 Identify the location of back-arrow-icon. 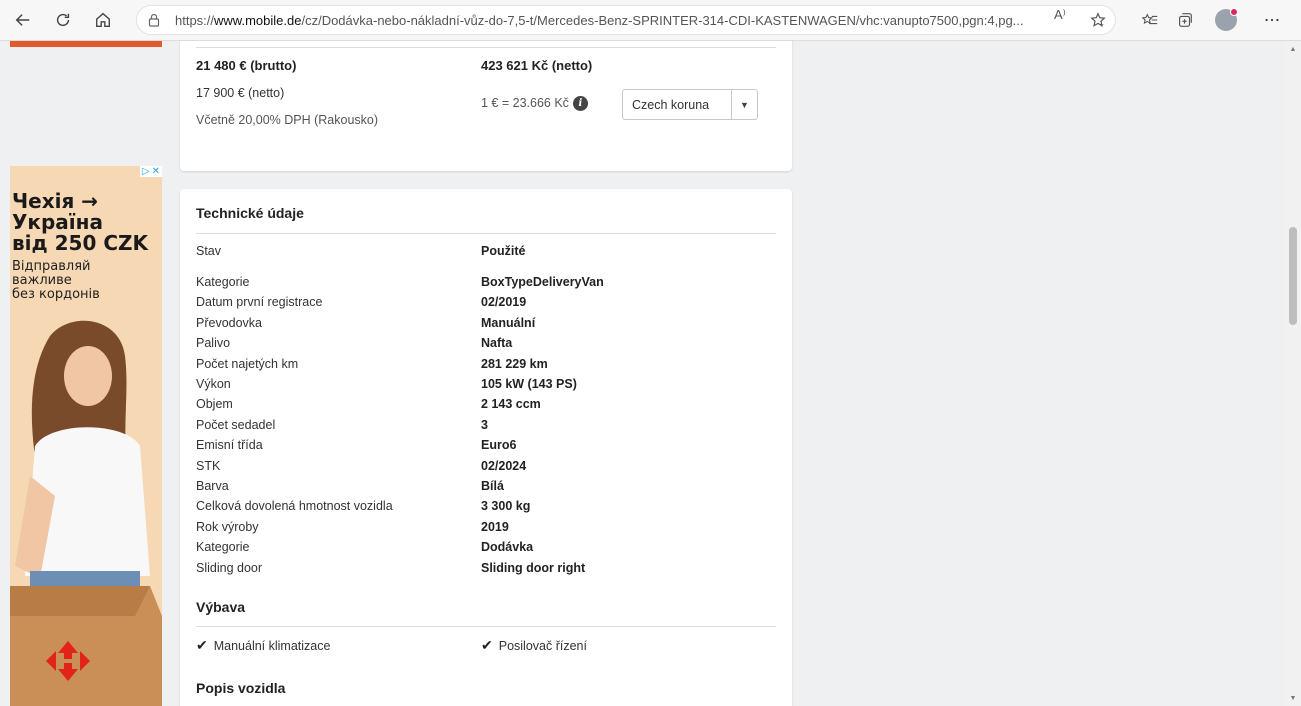
(22, 20).